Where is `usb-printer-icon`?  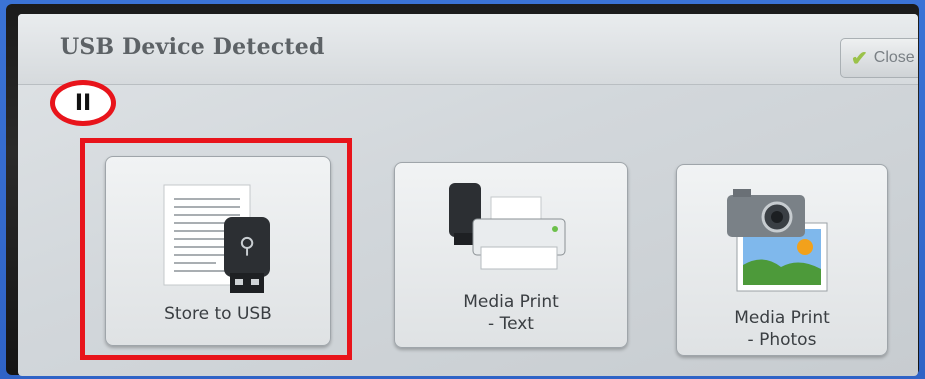
usb-printer-icon is located at coordinates (507, 226).